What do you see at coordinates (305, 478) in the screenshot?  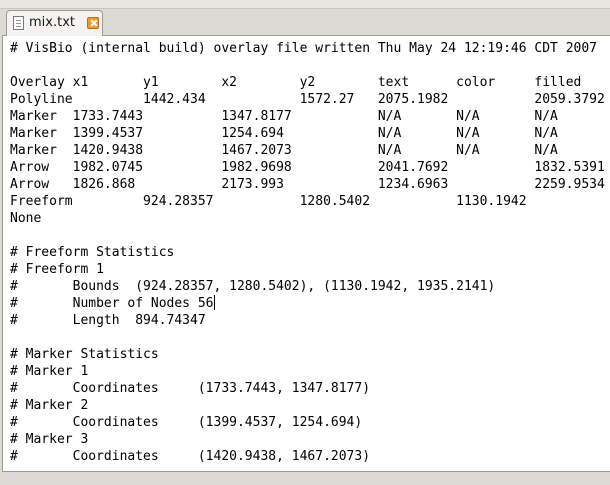 I see `window-bottom-edge` at bounding box center [305, 478].